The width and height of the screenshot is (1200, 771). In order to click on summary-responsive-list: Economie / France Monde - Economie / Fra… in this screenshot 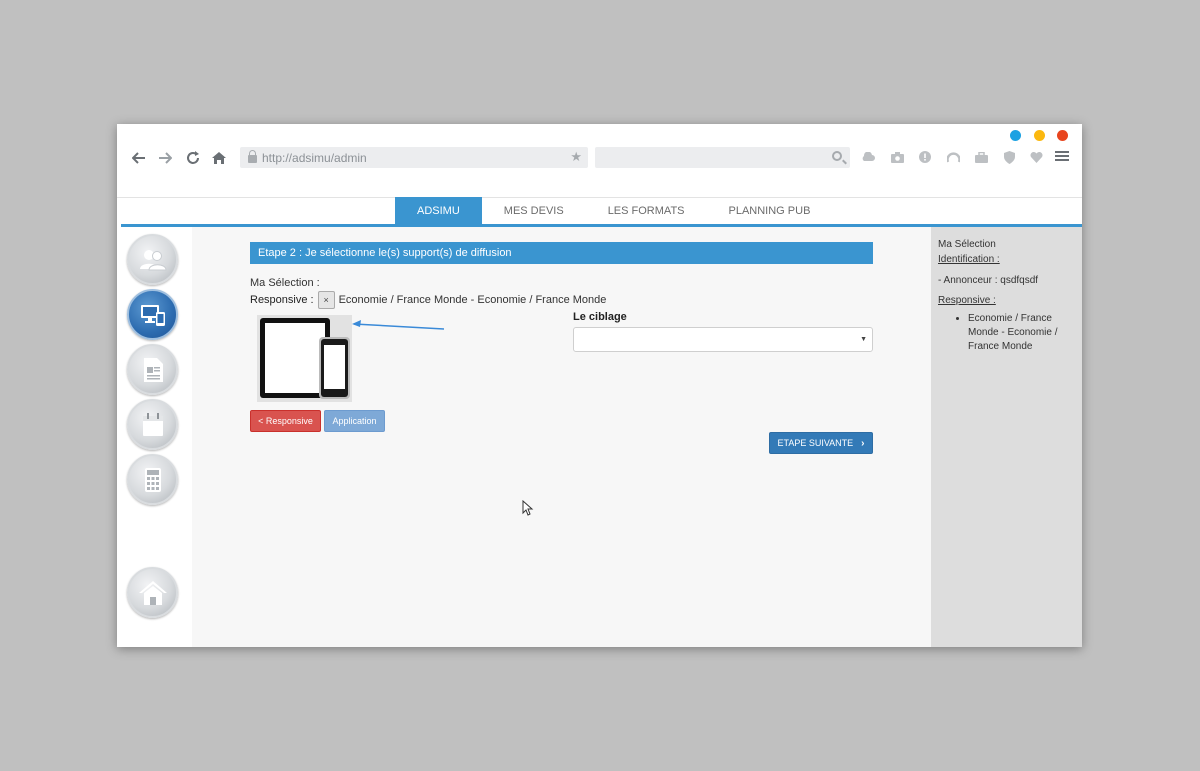, I will do `click(1021, 333)`.